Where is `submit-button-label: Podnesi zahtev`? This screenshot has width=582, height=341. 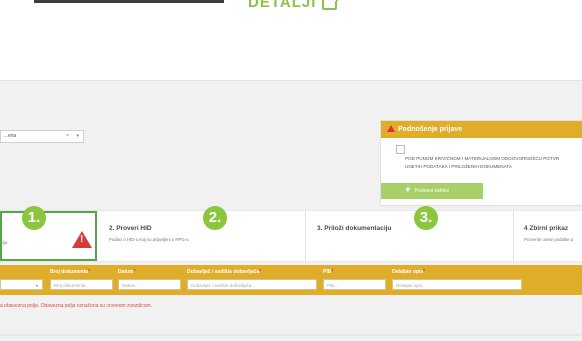
submit-button-label: Podnesi zahtev is located at coordinates (432, 191).